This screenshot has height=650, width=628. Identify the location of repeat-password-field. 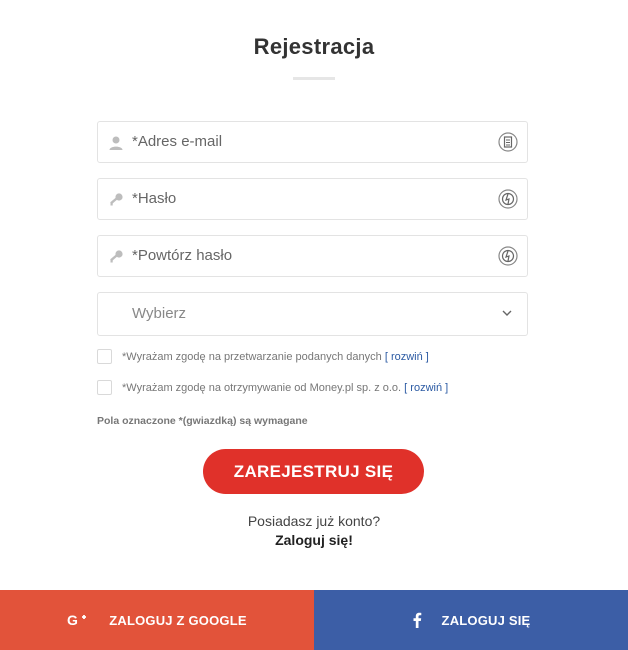
(312, 256).